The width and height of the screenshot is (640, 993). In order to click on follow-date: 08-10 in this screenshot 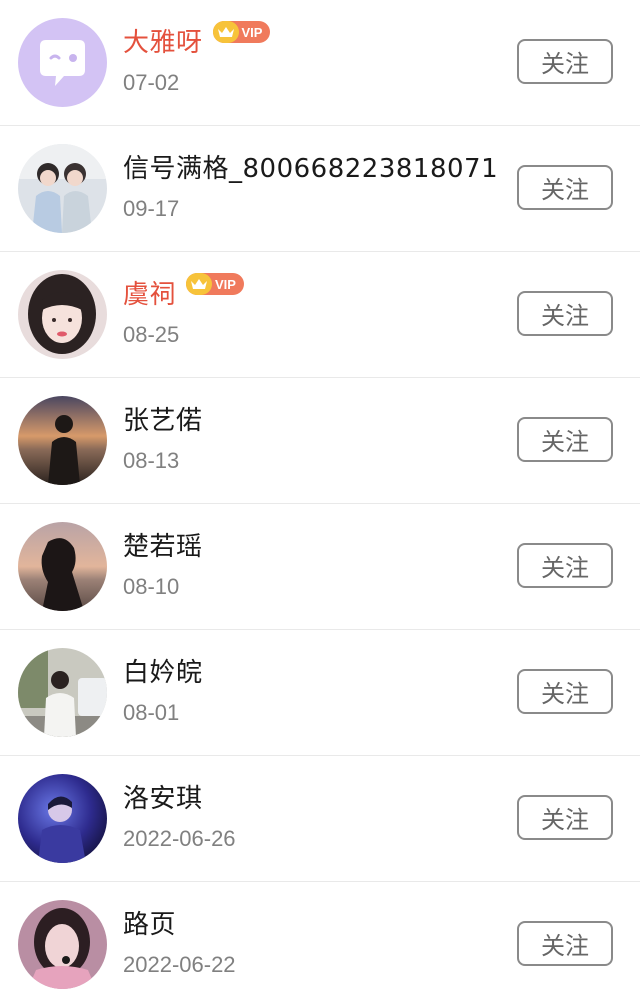, I will do `click(151, 586)`.